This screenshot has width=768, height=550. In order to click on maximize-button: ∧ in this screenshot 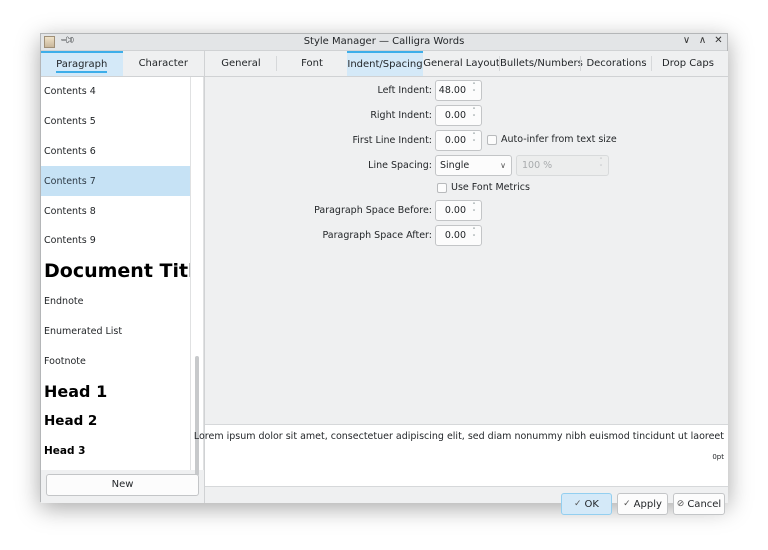, I will do `click(702, 40)`.